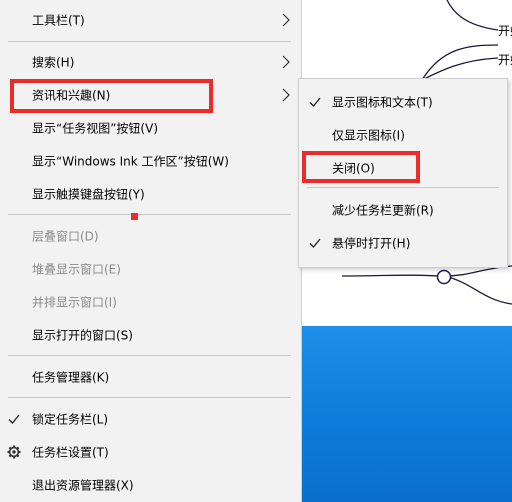  I want to click on submenu-item-reduce-updates: 减少任务栏更新(R), so click(403, 210).